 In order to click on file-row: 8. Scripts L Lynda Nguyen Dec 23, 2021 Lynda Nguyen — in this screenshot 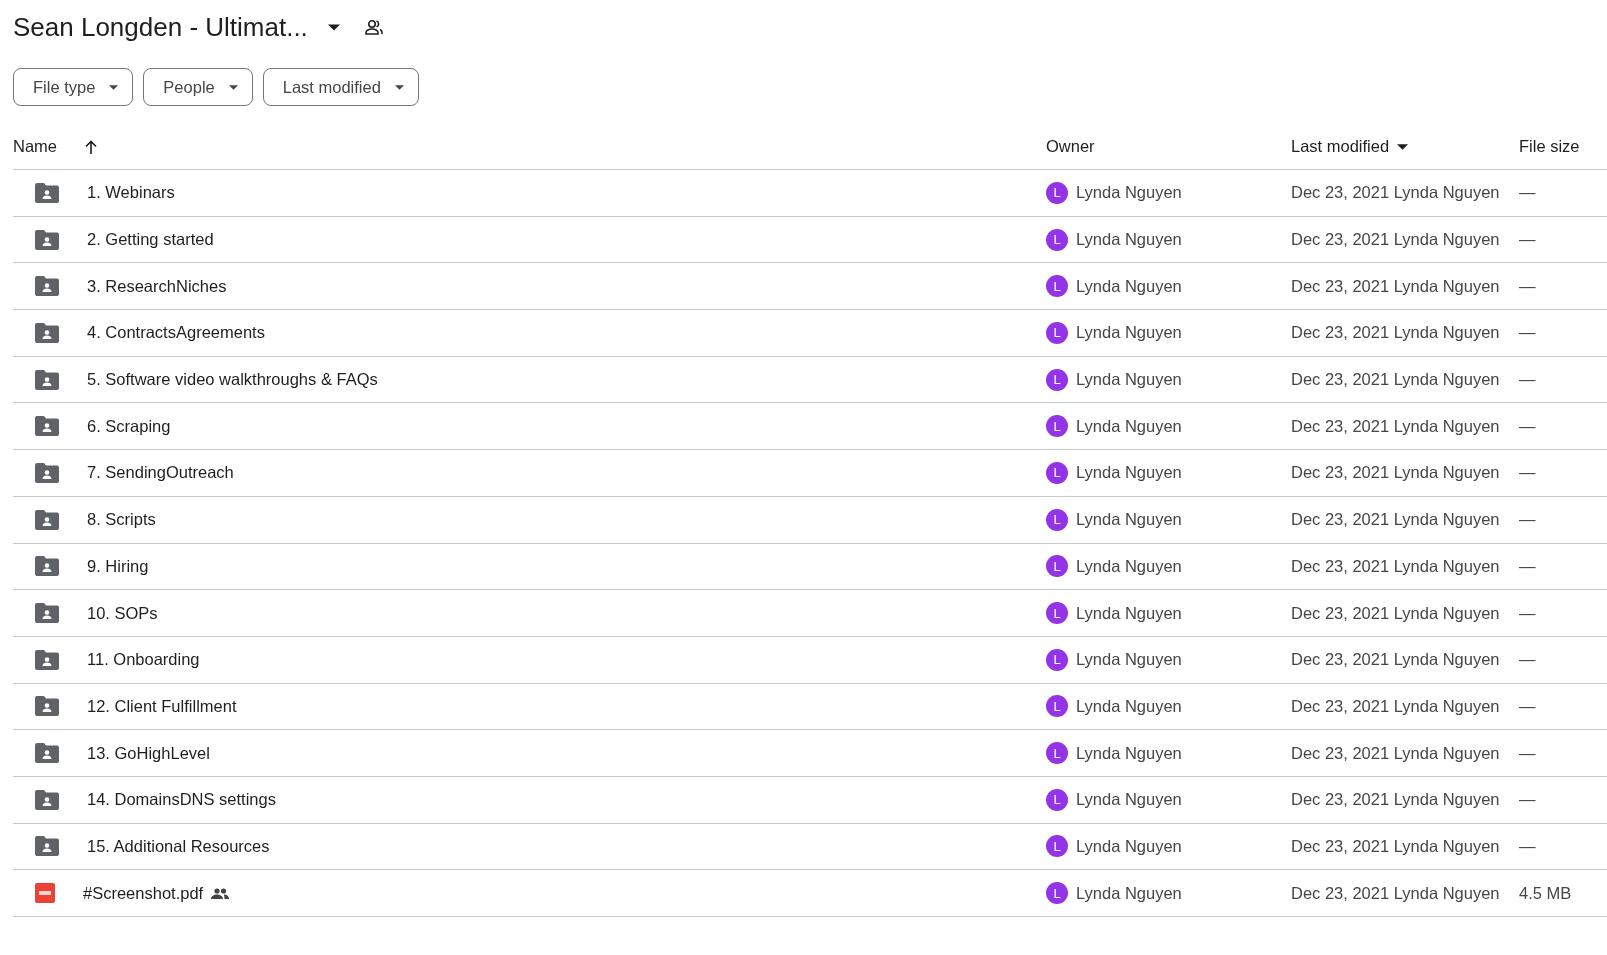, I will do `click(810, 520)`.